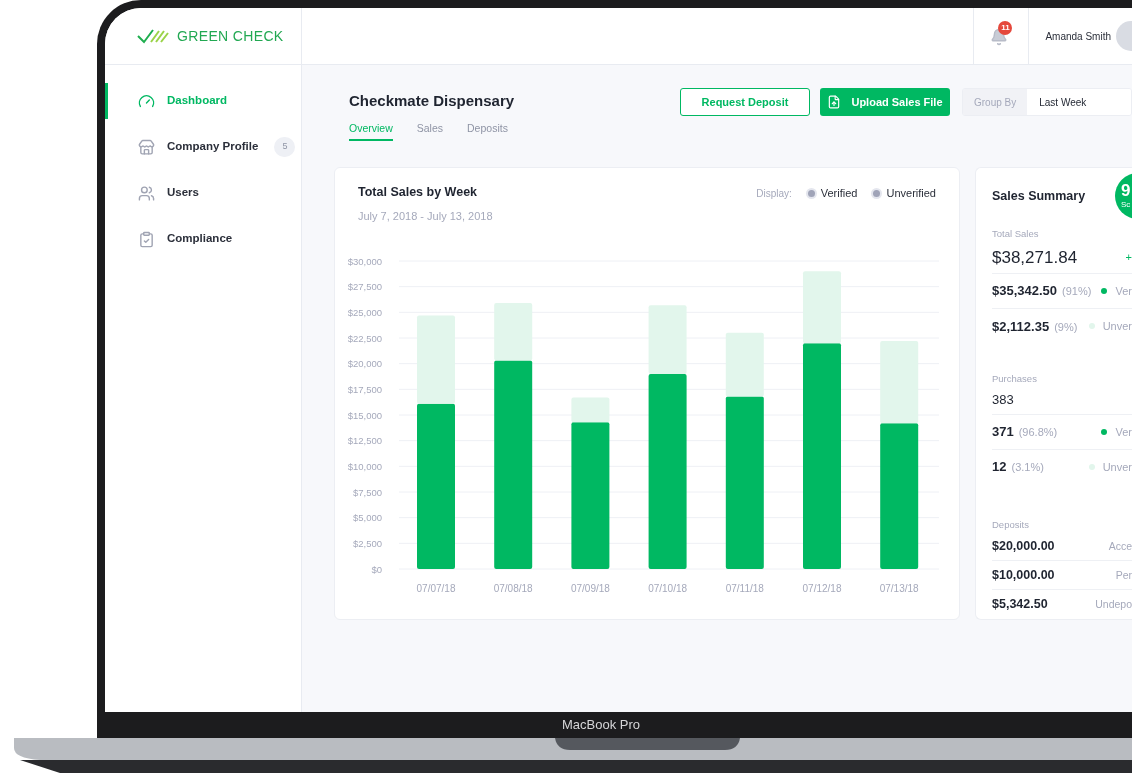 This screenshot has height=773, width=1132. What do you see at coordinates (899, 588) in the screenshot?
I see `axis-label: 07/13/18` at bounding box center [899, 588].